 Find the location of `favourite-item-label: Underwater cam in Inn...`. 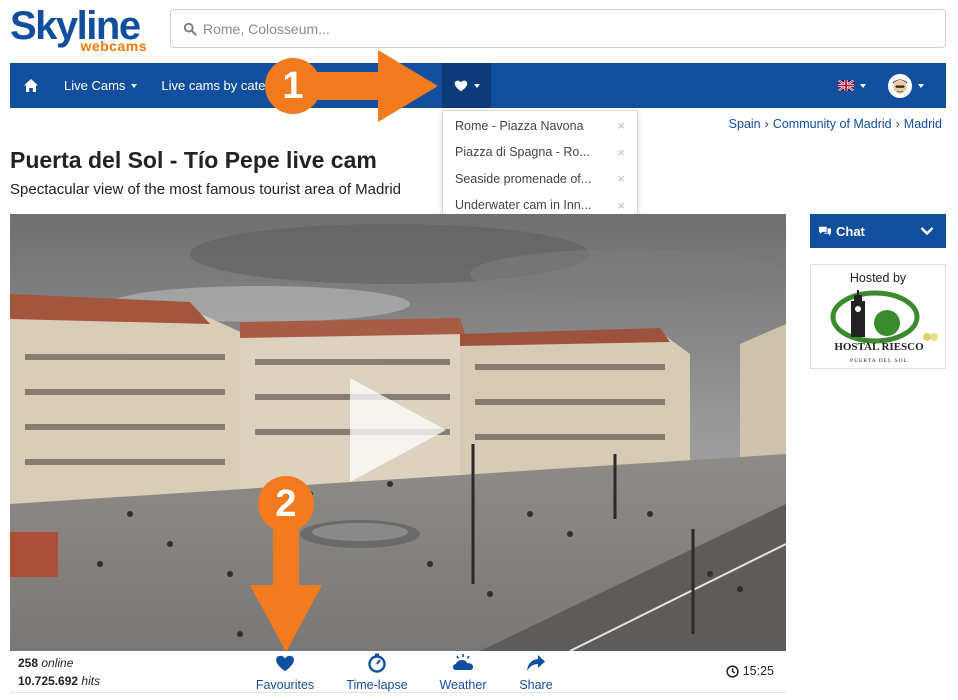

favourite-item-label: Underwater cam in Inn... is located at coordinates (523, 205).